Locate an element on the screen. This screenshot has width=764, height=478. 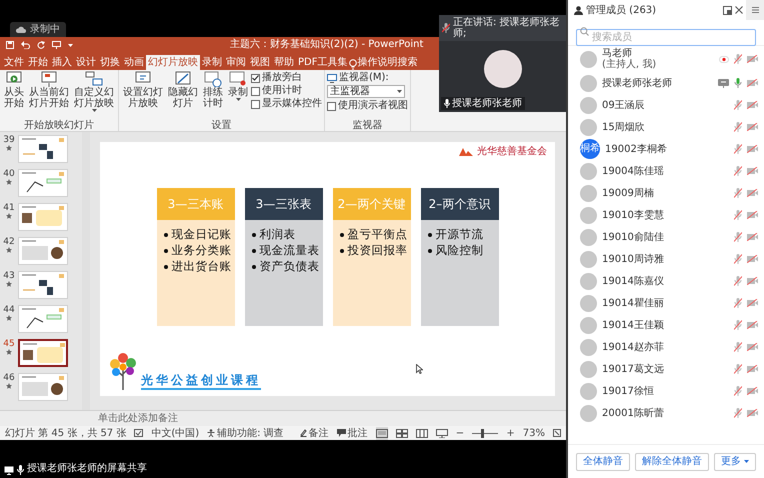
member-name: 19010李雯慧 is located at coordinates (633, 215).